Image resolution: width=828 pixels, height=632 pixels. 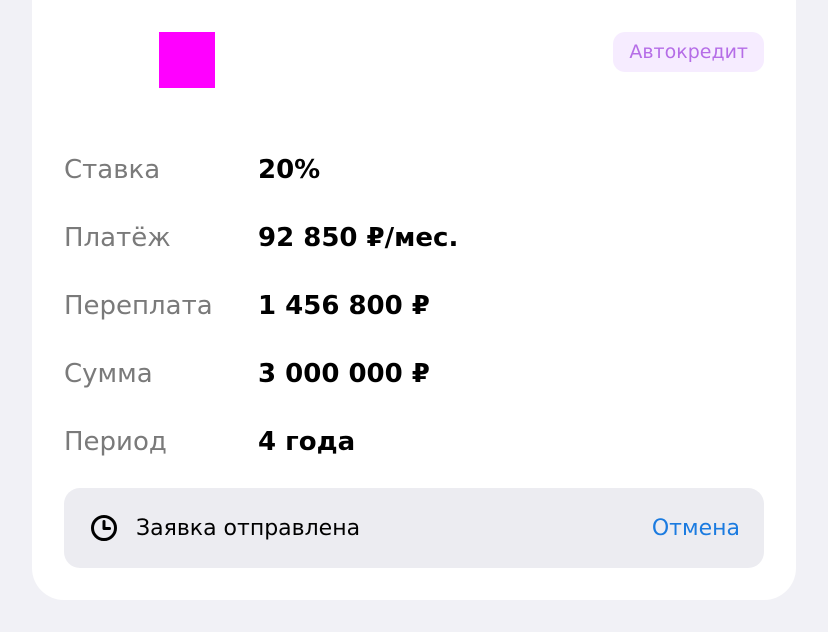 I want to click on detail-row-period: Период 4 года, so click(x=414, y=442).